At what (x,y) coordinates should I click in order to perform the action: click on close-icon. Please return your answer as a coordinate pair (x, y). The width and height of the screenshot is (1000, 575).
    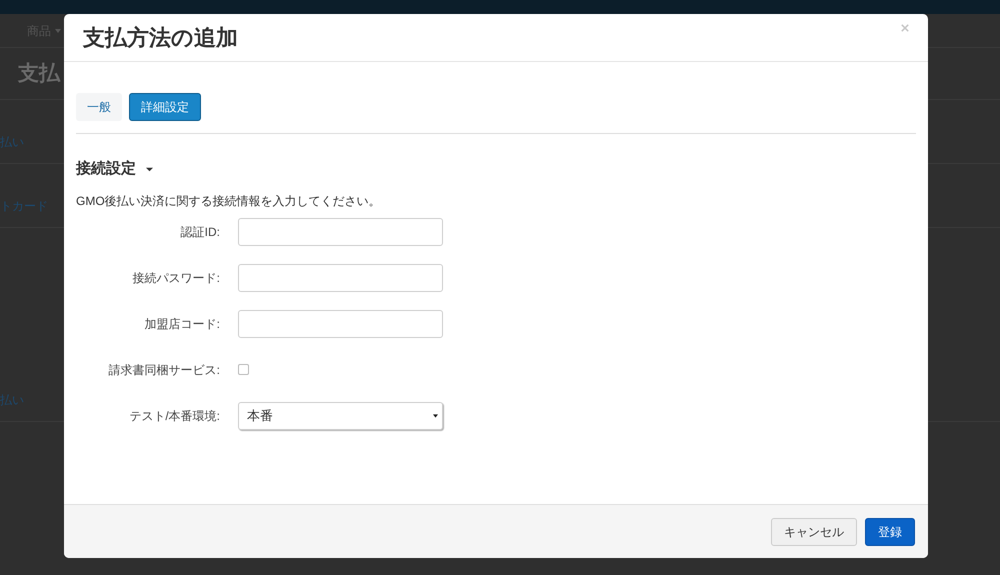
    Looking at the image, I should click on (905, 28).